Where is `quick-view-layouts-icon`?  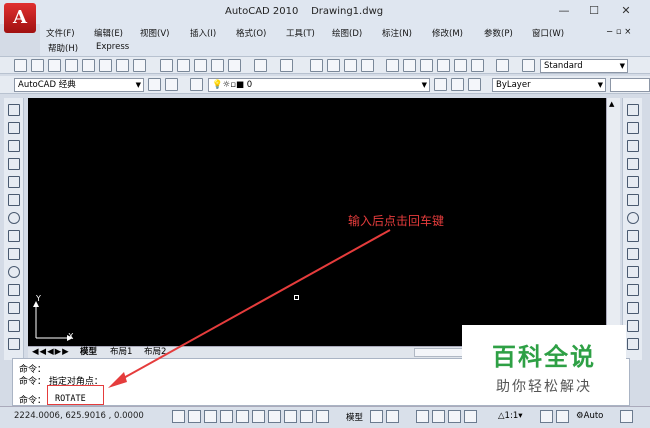
quick-view-layouts-icon is located at coordinates (376, 416).